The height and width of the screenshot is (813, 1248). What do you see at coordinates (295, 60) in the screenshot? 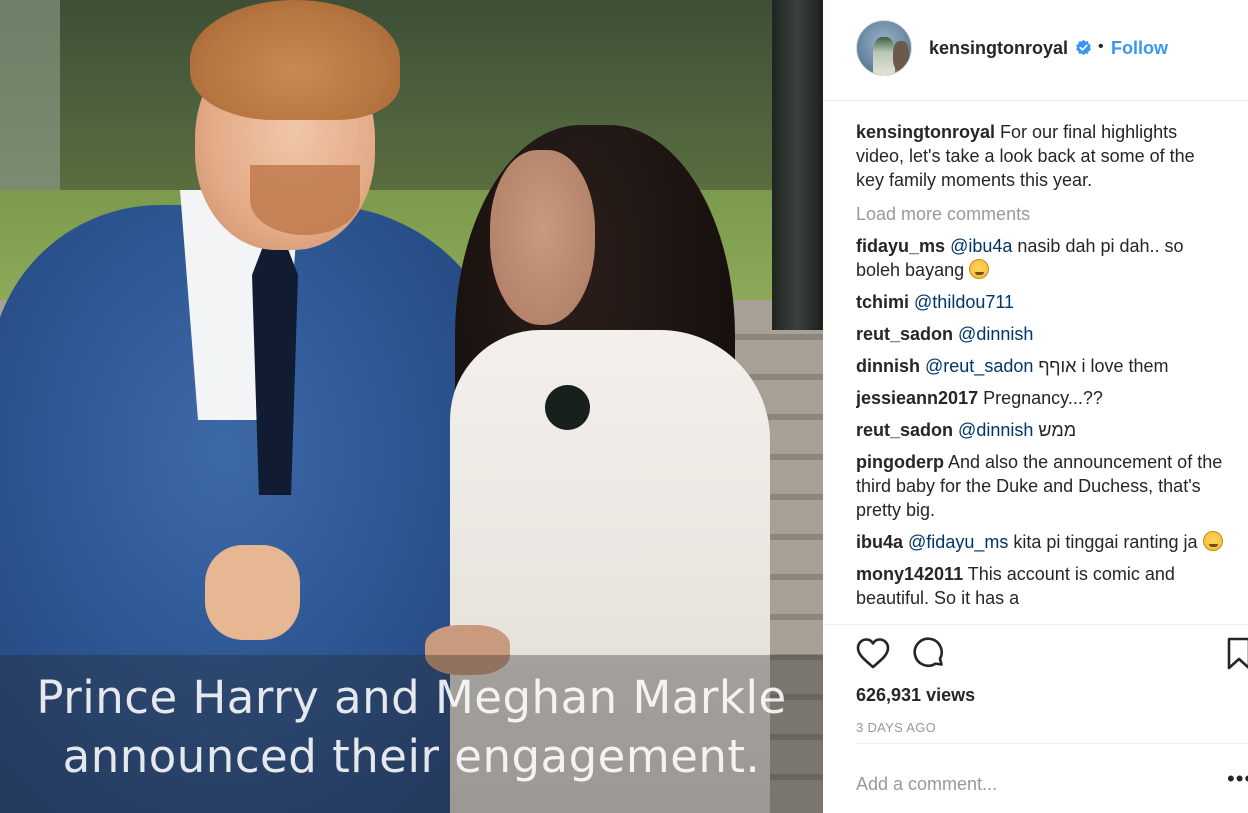
I see `man-hair` at bounding box center [295, 60].